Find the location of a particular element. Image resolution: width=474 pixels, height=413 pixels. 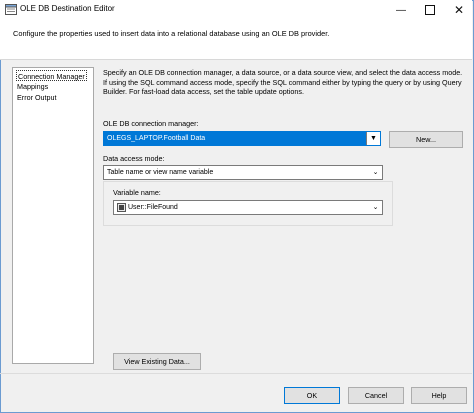

footer-divider is located at coordinates (236, 373).